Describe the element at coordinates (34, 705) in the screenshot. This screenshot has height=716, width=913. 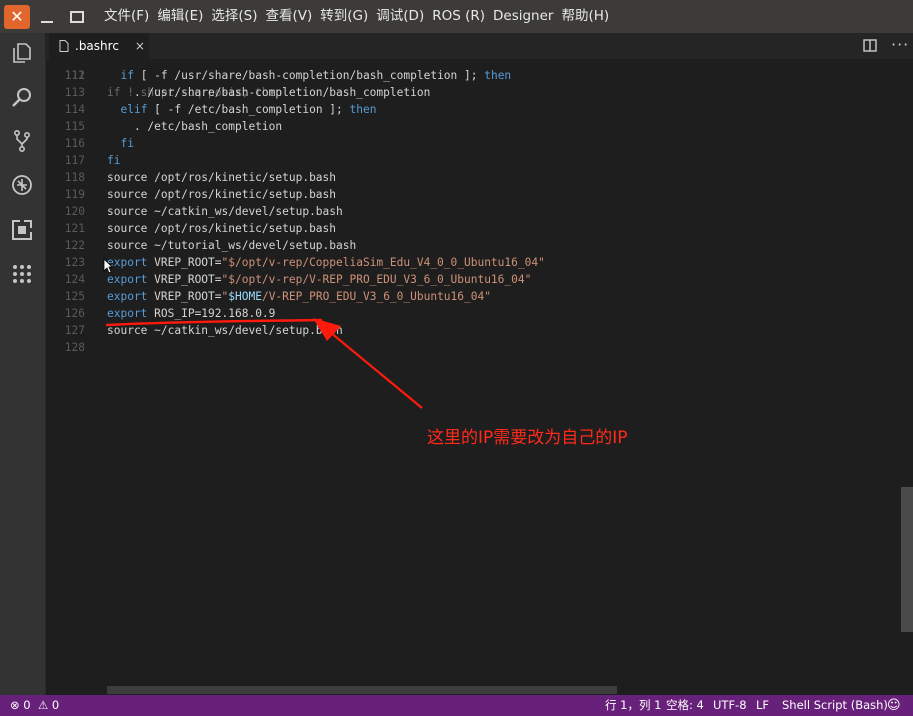
I see `problems-indicator: ⊗ 0 ⚠ 0` at that location.